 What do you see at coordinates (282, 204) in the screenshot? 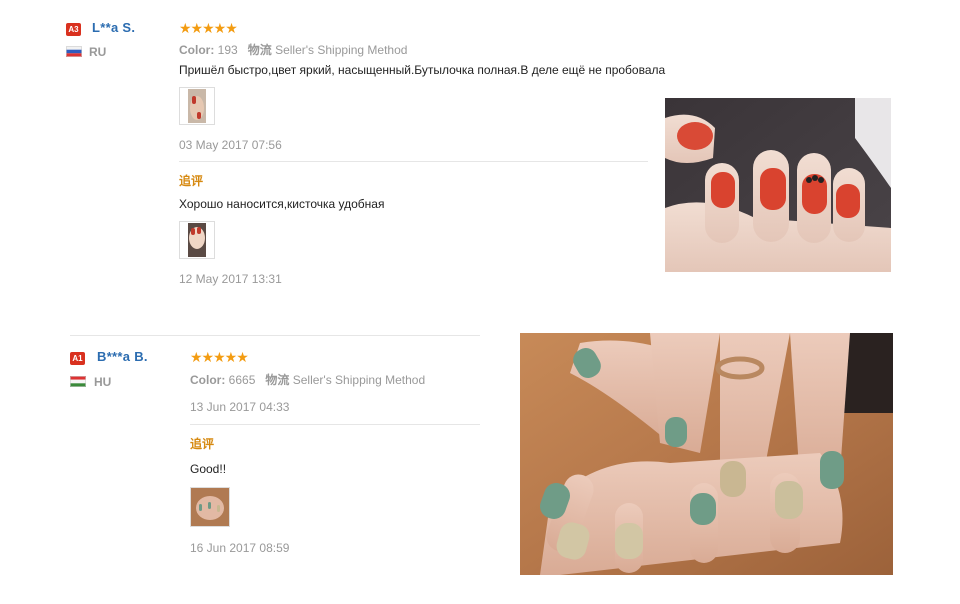
I see `followup-text: Хорошо наносится,кисточка удобная` at bounding box center [282, 204].